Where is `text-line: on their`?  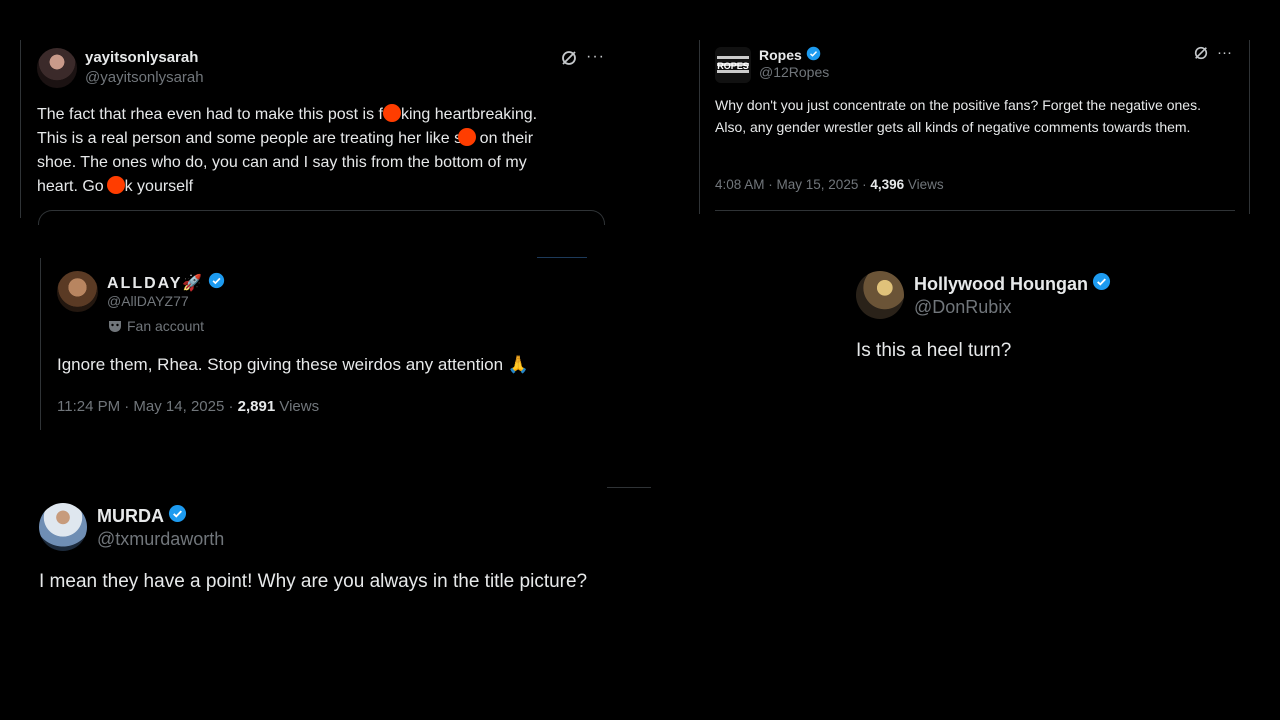
text-line: on their is located at coordinates (506, 138).